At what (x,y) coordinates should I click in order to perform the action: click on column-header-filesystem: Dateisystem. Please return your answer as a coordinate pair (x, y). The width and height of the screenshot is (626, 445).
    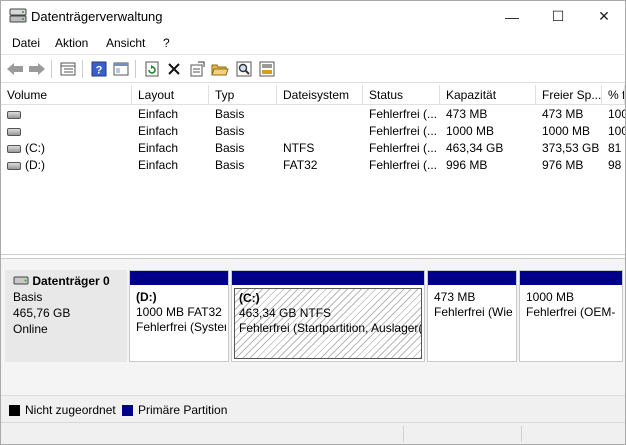
    Looking at the image, I should click on (320, 95).